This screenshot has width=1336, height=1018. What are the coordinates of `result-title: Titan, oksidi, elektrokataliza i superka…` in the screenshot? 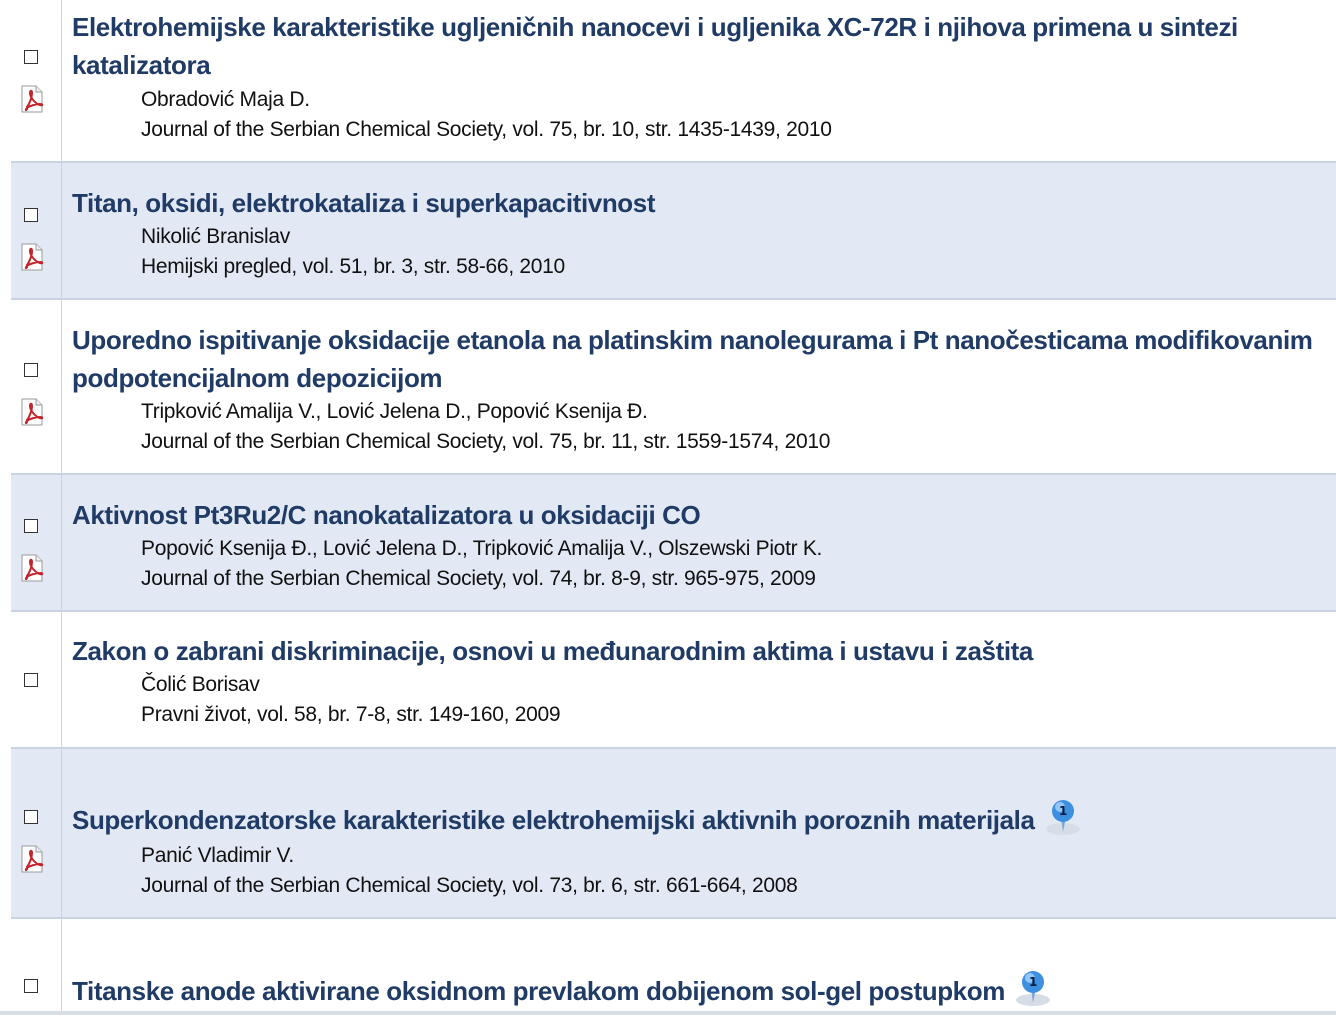 It's located at (700, 203).